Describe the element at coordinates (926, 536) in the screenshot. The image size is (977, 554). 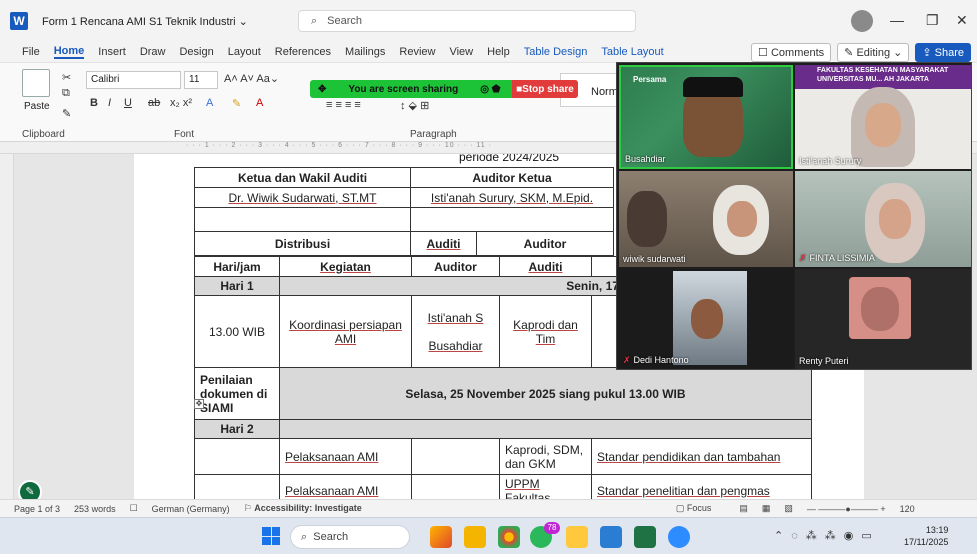
I see `taskbar-clock: 13:19 17/11/2025` at that location.